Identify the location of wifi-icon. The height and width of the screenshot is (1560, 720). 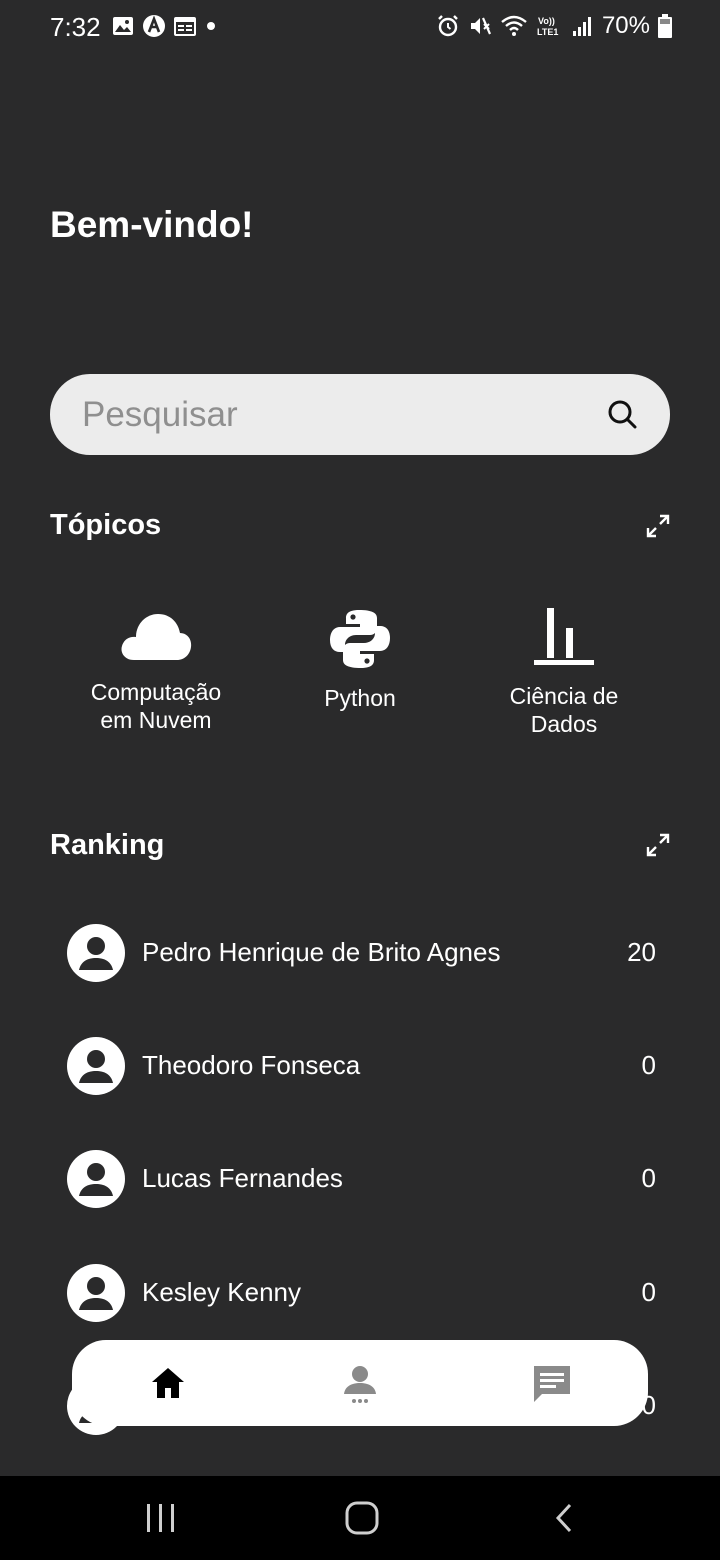
(514, 25).